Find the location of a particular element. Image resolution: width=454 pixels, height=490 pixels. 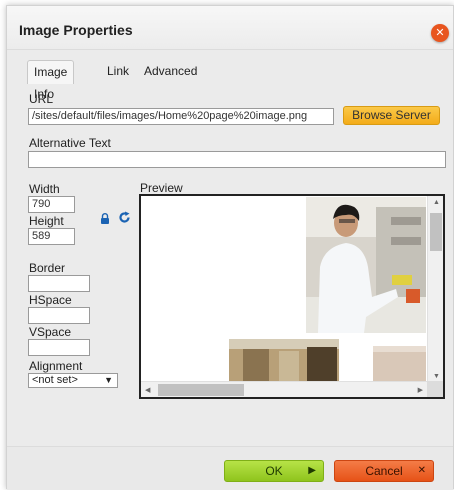

vertical-scroll-thumb is located at coordinates (436, 232).